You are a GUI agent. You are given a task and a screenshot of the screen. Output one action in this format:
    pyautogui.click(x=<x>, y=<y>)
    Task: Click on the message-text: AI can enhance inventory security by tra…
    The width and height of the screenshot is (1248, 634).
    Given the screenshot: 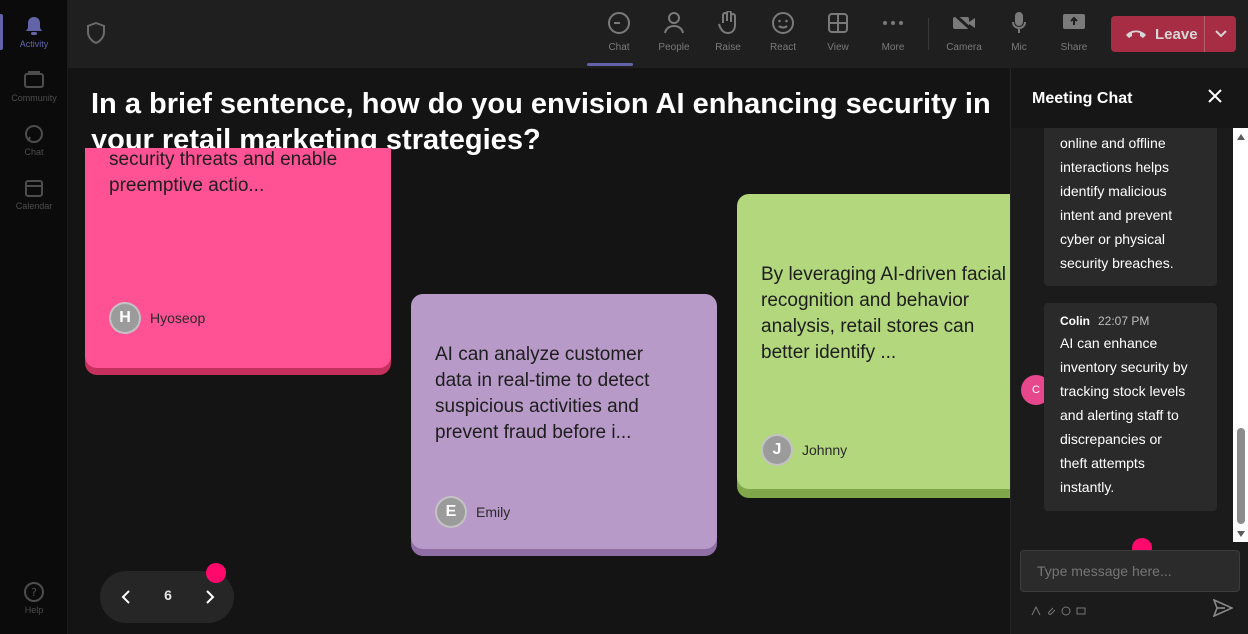 What is the action you would take?
    pyautogui.click(x=1124, y=415)
    